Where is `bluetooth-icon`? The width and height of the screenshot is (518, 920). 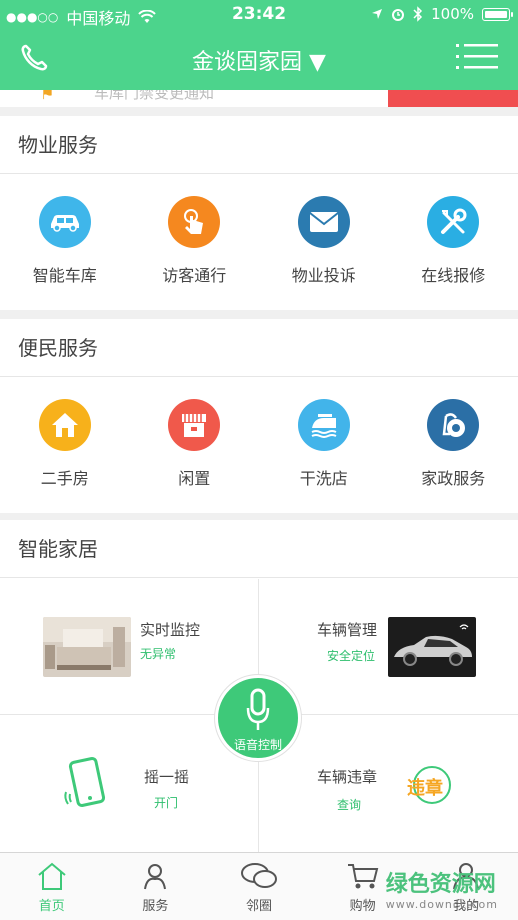
bluetooth-icon is located at coordinates (418, 14).